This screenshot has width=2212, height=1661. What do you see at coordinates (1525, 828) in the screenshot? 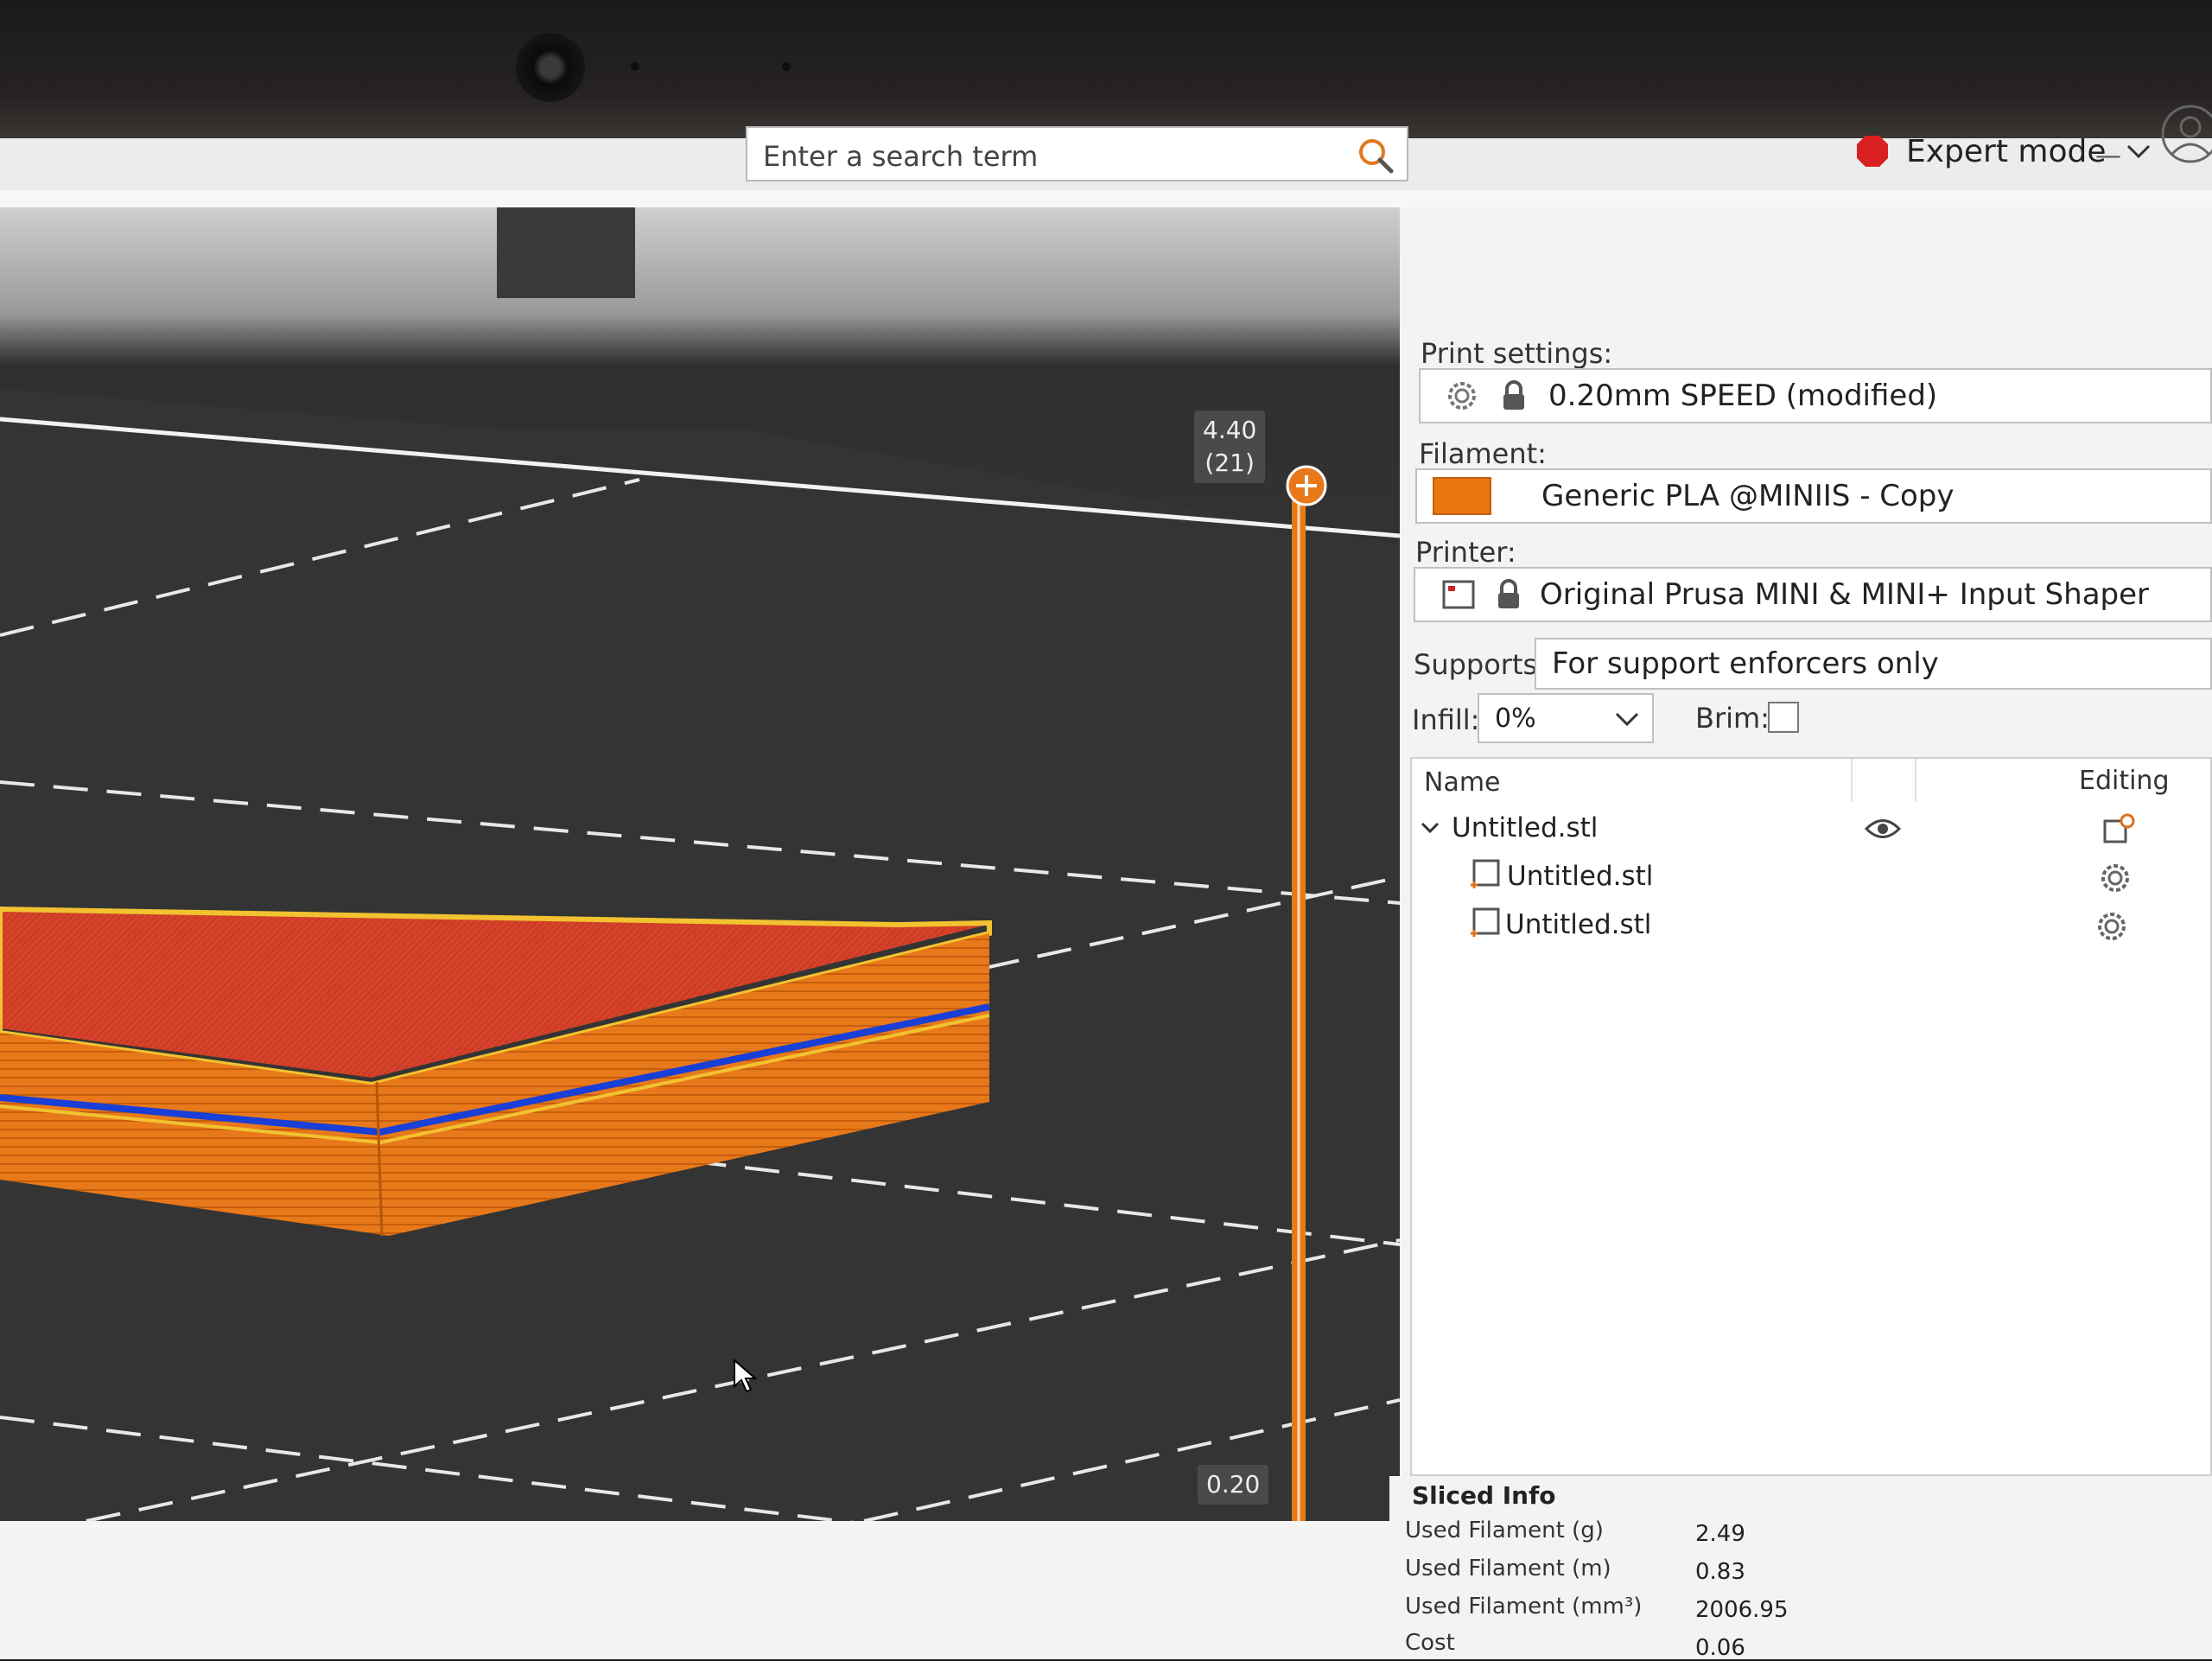
I see `object-name: Untitled.stl` at bounding box center [1525, 828].